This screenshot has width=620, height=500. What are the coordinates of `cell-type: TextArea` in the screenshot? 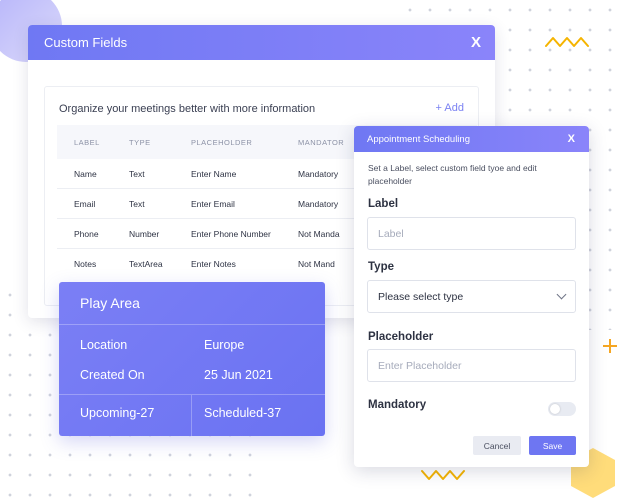 It's located at (146, 264).